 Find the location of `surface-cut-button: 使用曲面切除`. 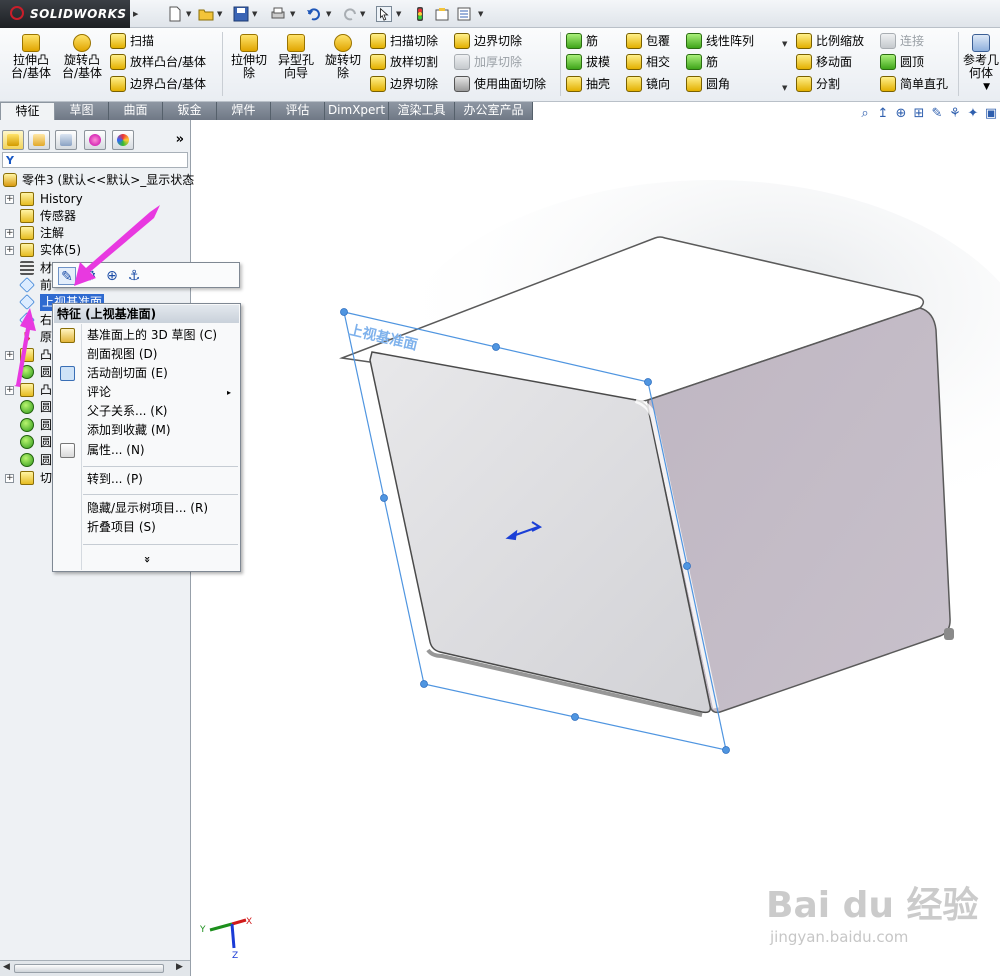

surface-cut-button: 使用曲面切除 is located at coordinates (500, 84).